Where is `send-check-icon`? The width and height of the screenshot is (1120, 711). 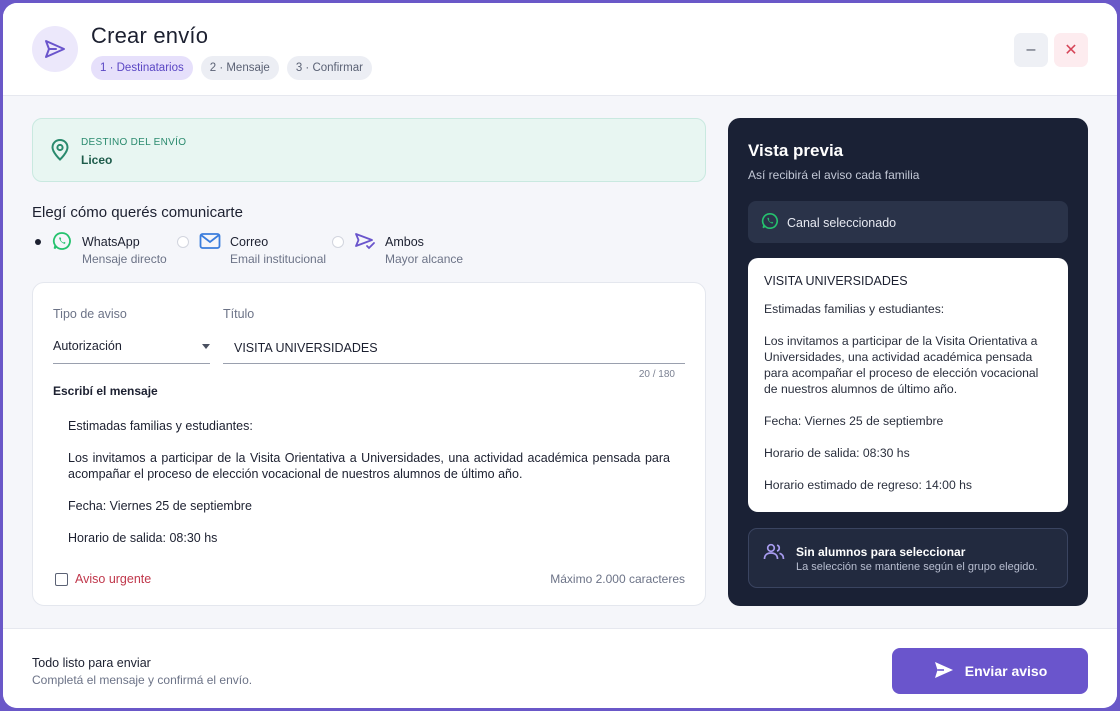 send-check-icon is located at coordinates (365, 242).